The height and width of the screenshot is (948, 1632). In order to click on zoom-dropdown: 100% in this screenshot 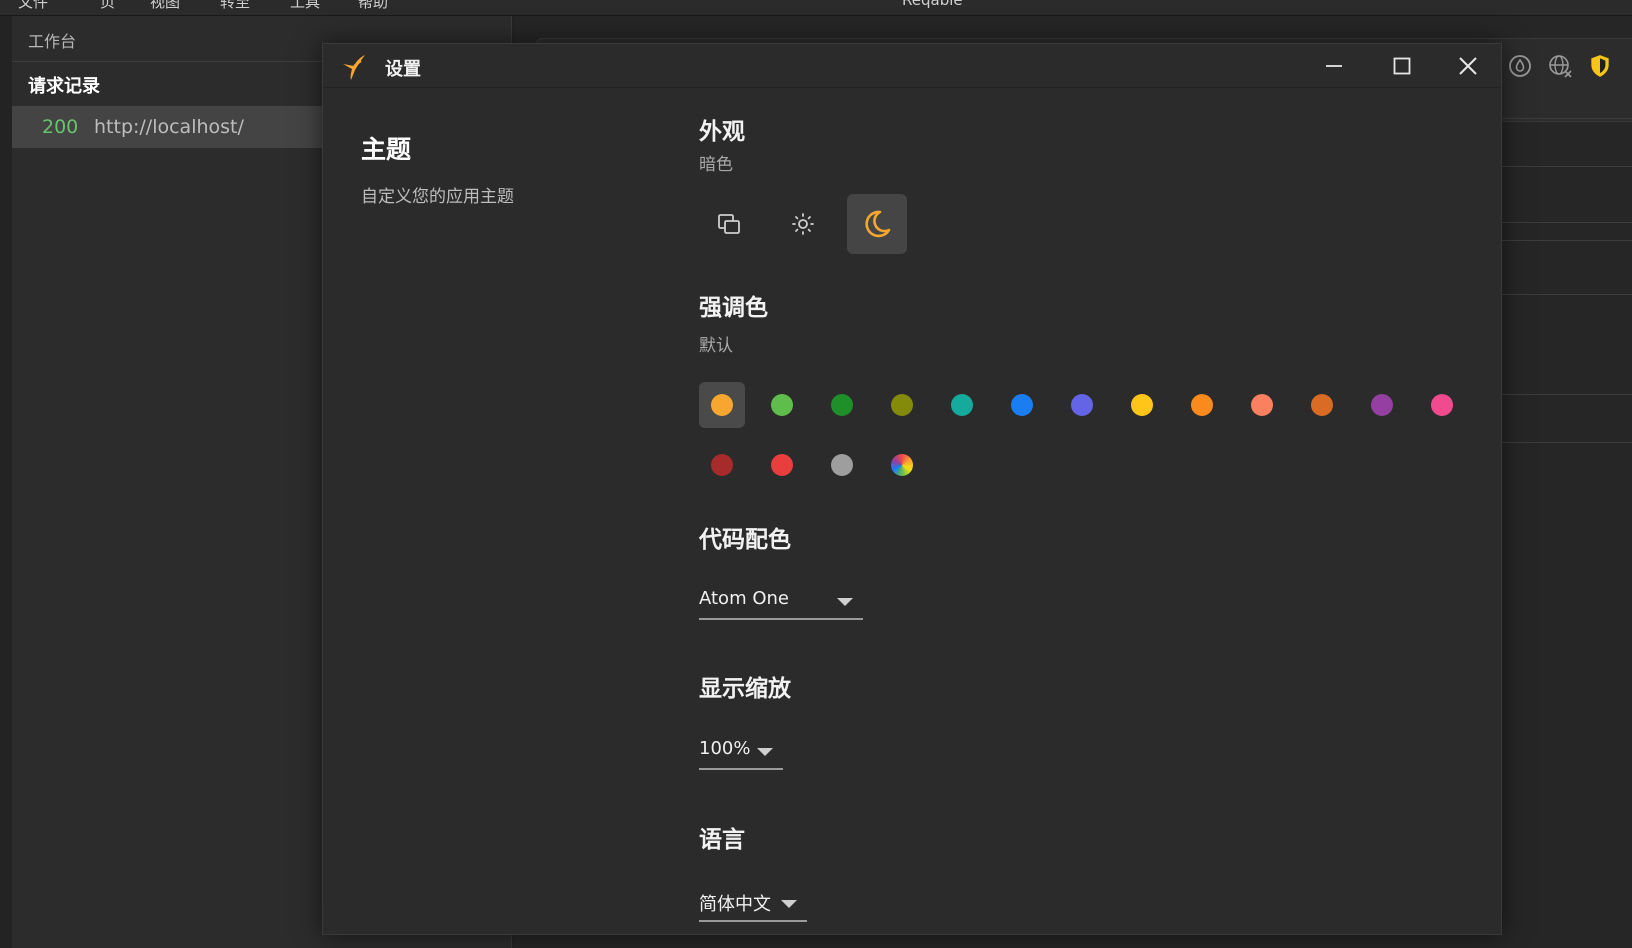, I will do `click(741, 750)`.